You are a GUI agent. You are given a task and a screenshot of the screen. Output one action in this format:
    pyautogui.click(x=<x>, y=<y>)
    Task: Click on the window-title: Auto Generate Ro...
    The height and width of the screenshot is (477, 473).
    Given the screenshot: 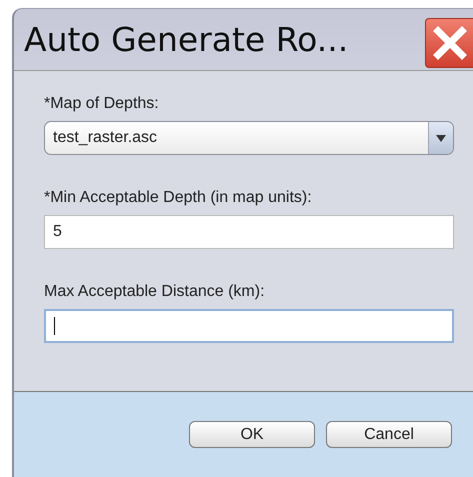 What is the action you would take?
    pyautogui.click(x=186, y=39)
    